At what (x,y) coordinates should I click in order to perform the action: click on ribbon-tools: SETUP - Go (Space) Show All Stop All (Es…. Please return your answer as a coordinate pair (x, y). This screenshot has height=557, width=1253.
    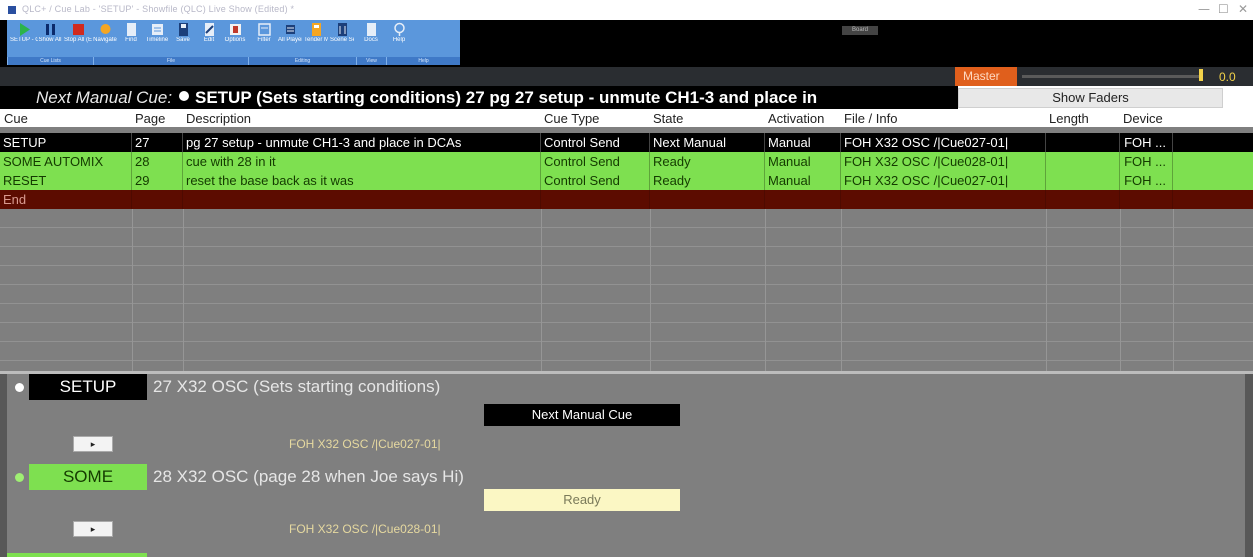
    Looking at the image, I should click on (233, 42).